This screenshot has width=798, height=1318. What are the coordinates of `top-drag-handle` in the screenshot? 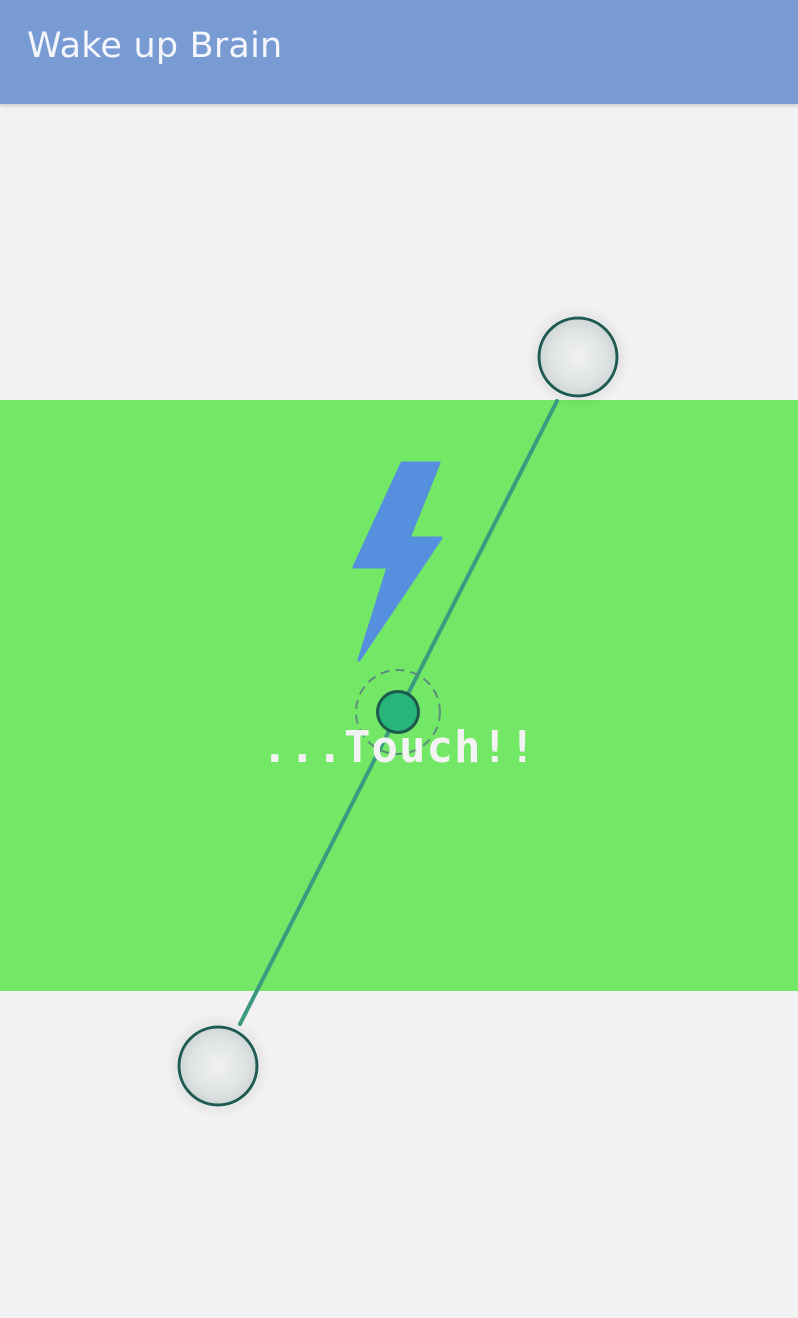 It's located at (578, 357).